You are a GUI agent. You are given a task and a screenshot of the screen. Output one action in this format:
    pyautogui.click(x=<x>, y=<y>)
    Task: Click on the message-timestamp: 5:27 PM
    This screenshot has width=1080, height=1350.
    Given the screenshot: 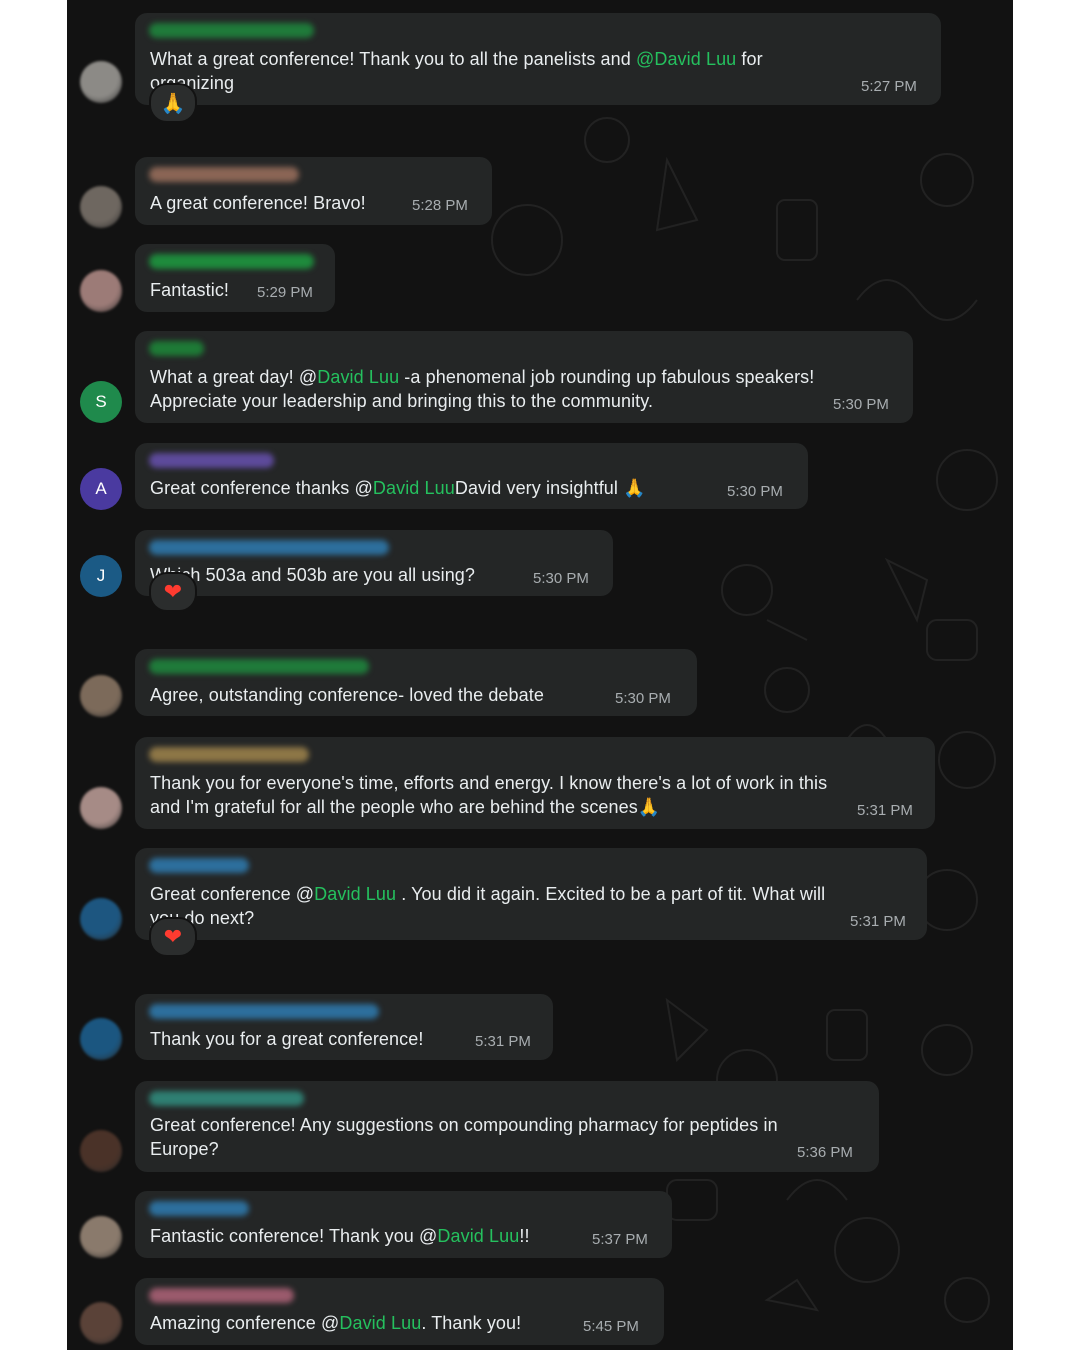 What is the action you would take?
    pyautogui.click(x=889, y=86)
    